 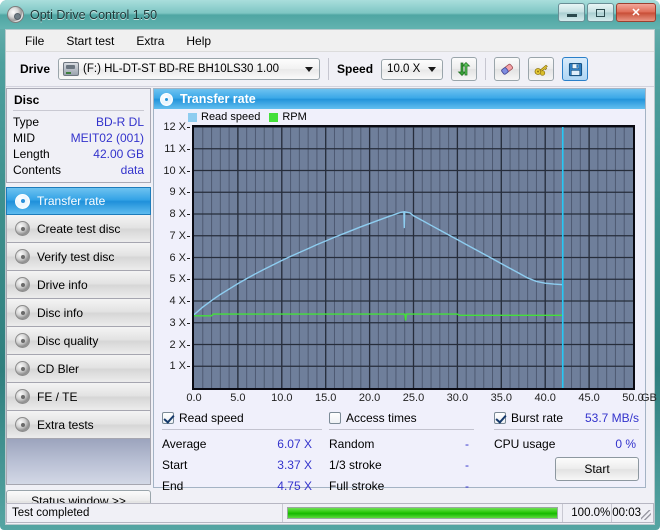 I want to click on disc-contents-label: Contents, so click(x=37, y=170).